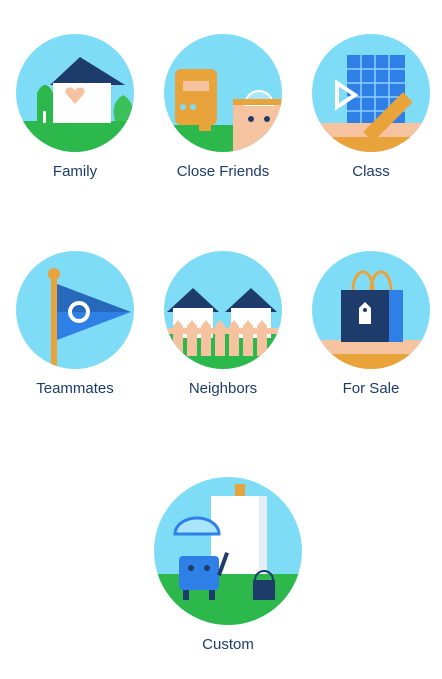 The width and height of the screenshot is (442, 679). What do you see at coordinates (371, 310) in the screenshot?
I see `shopping-bag-tag-icon` at bounding box center [371, 310].